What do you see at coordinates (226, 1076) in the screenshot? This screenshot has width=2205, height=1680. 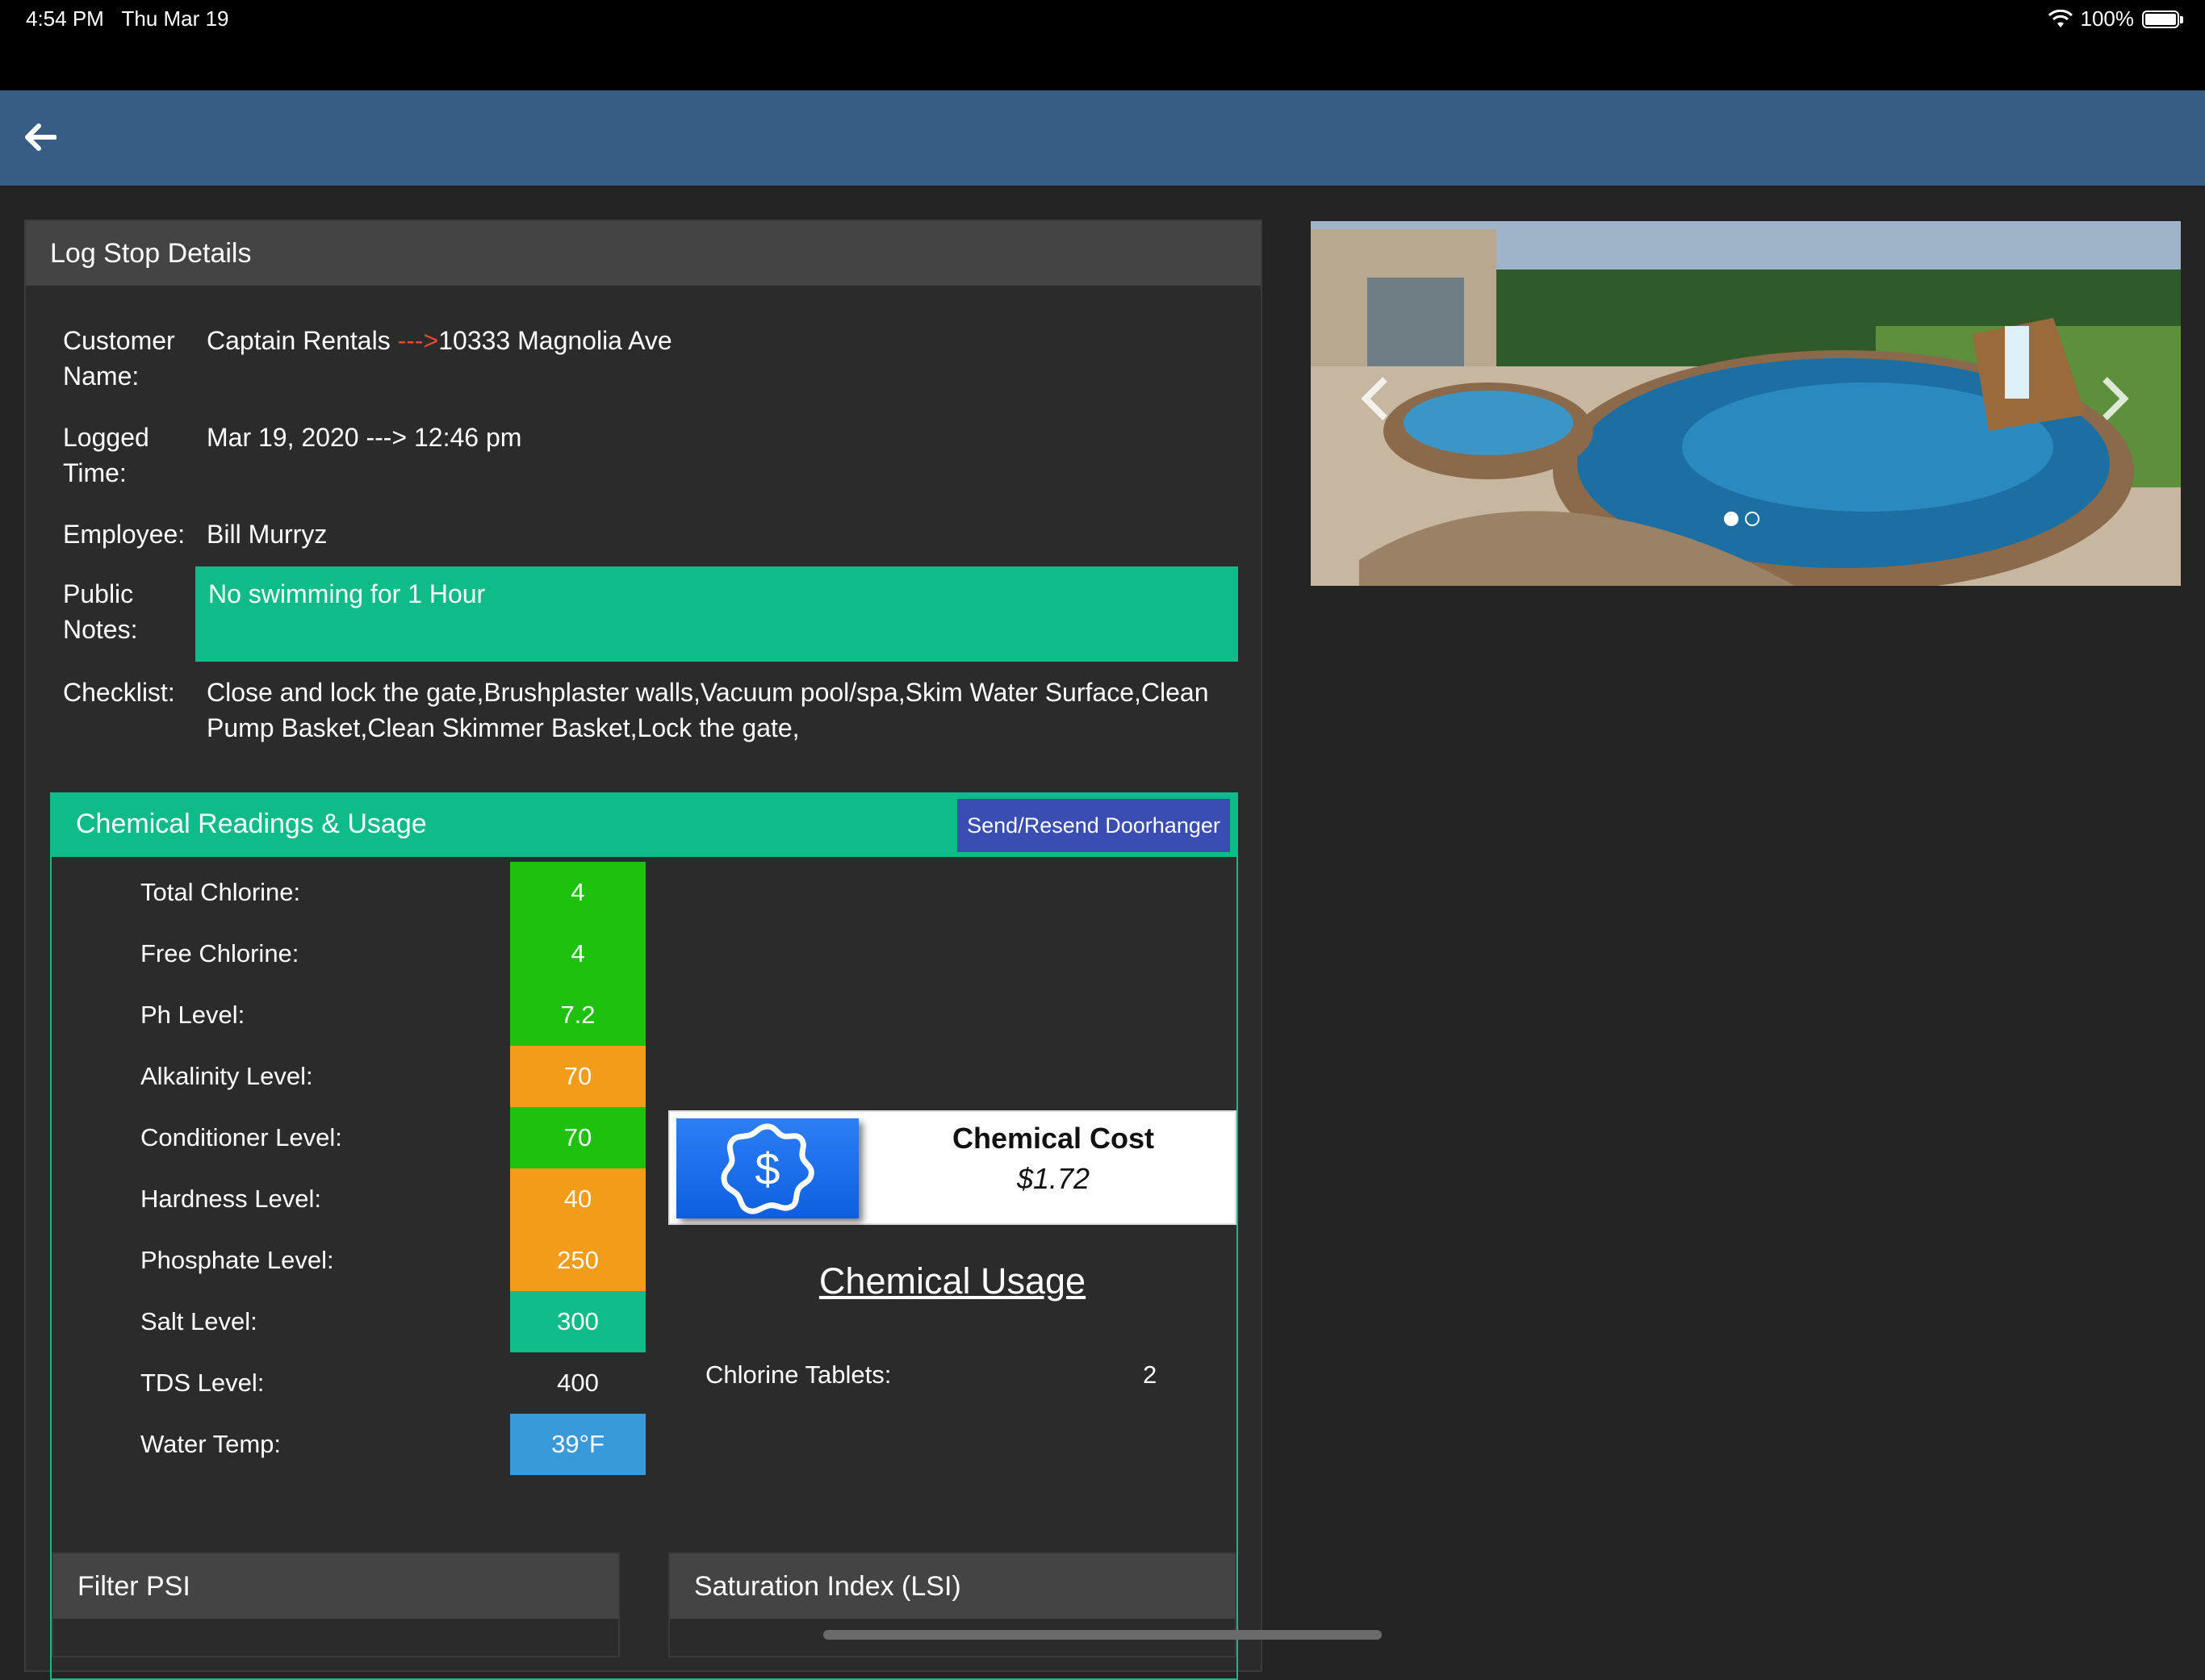 I see `reading-label: Alkalinity Level:` at bounding box center [226, 1076].